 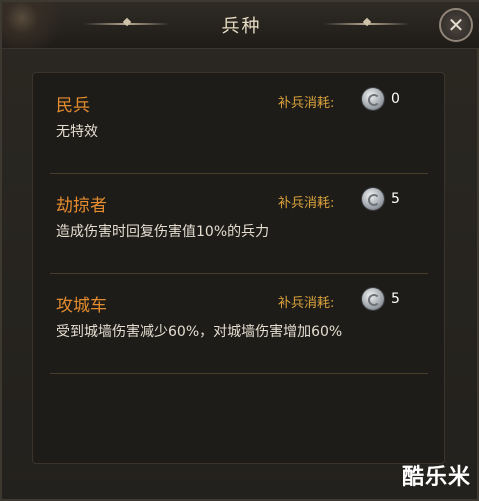 I want to click on dialog-title: 兵种, so click(x=241, y=26).